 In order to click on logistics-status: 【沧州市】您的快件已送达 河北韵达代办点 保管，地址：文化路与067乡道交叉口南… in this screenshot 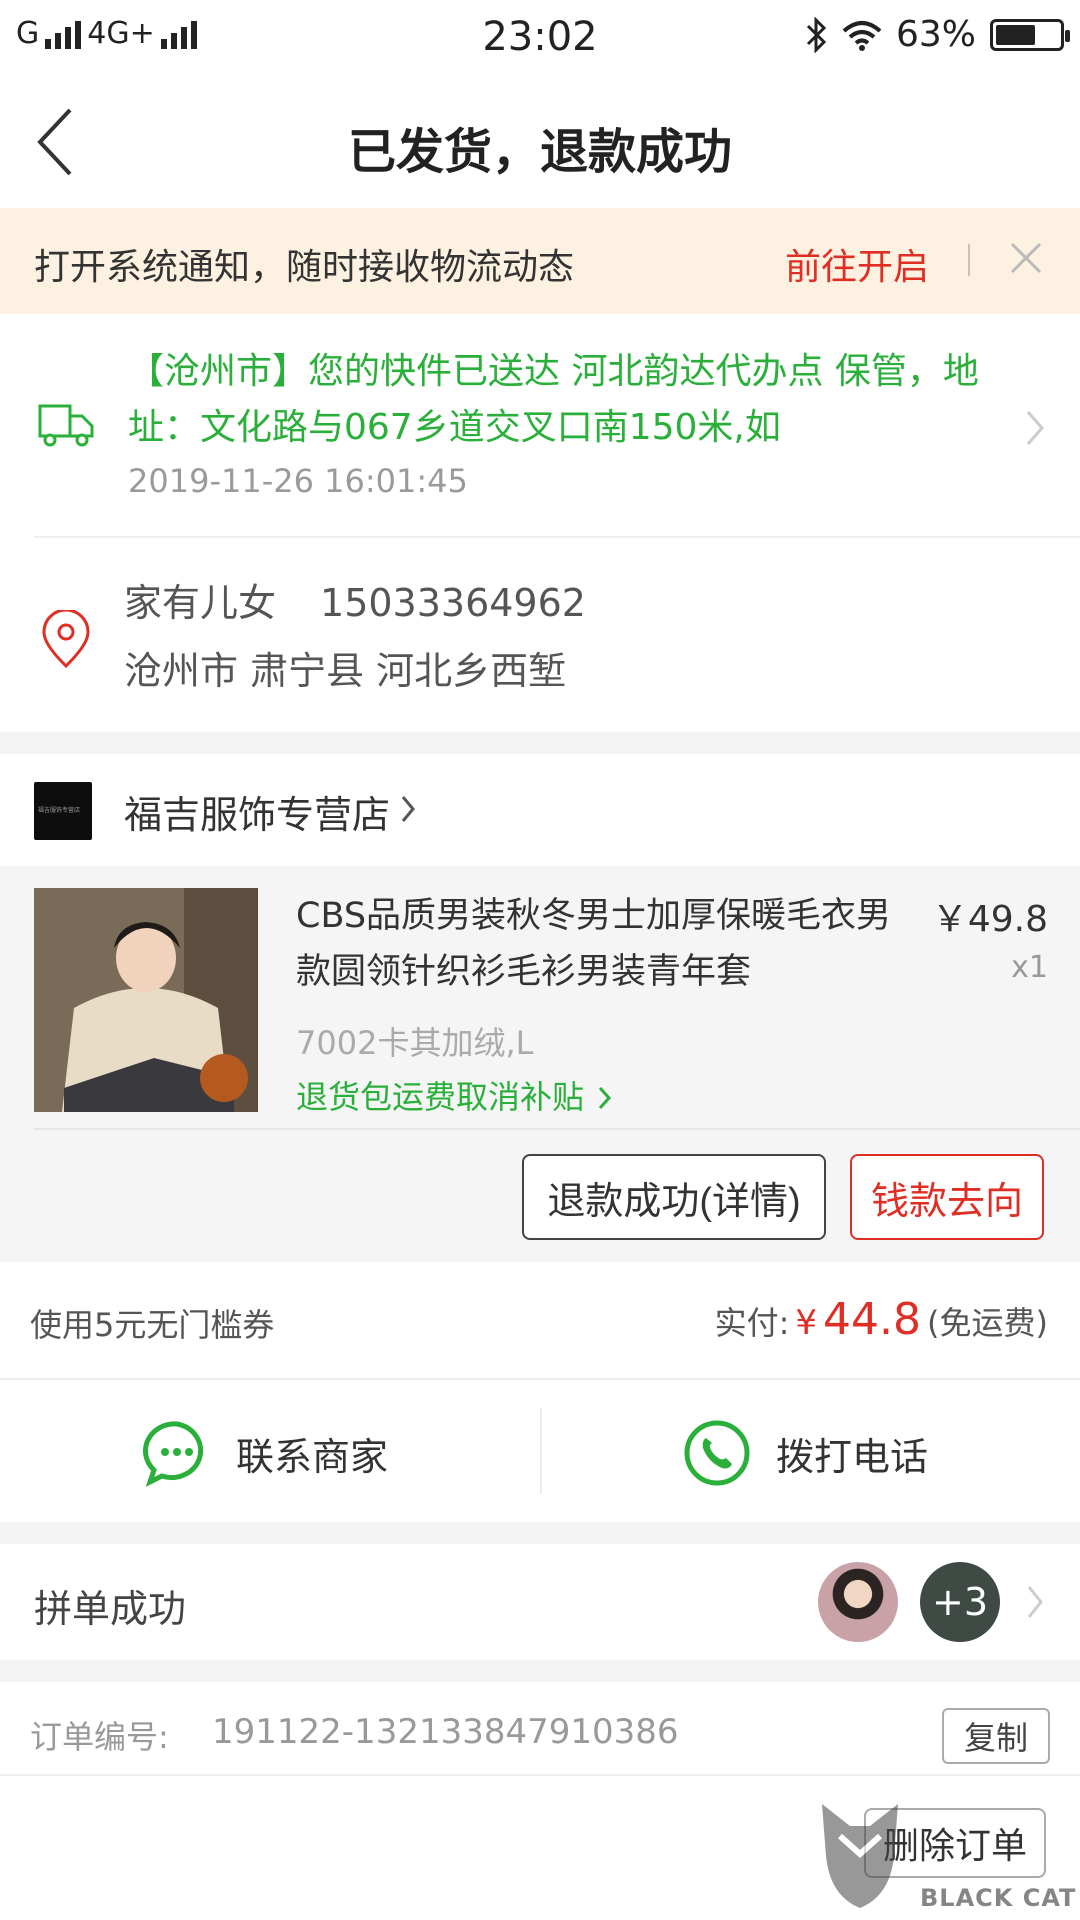, I will do `click(540, 427)`.